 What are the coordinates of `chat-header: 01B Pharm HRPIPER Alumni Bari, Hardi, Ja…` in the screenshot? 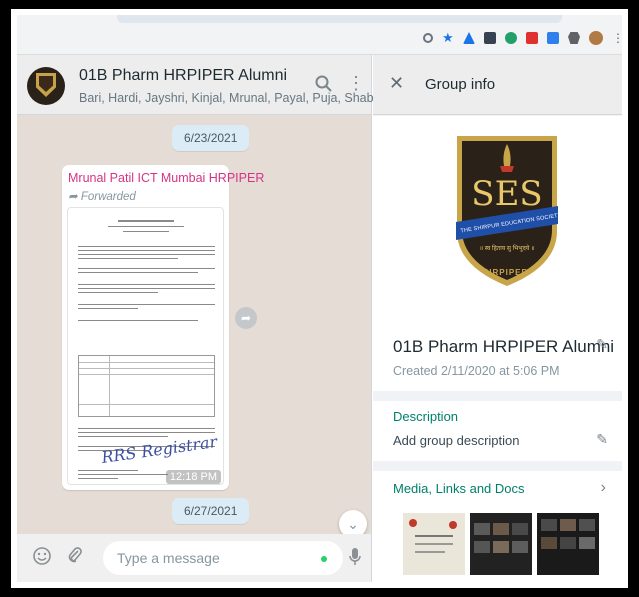 It's located at (211, 85).